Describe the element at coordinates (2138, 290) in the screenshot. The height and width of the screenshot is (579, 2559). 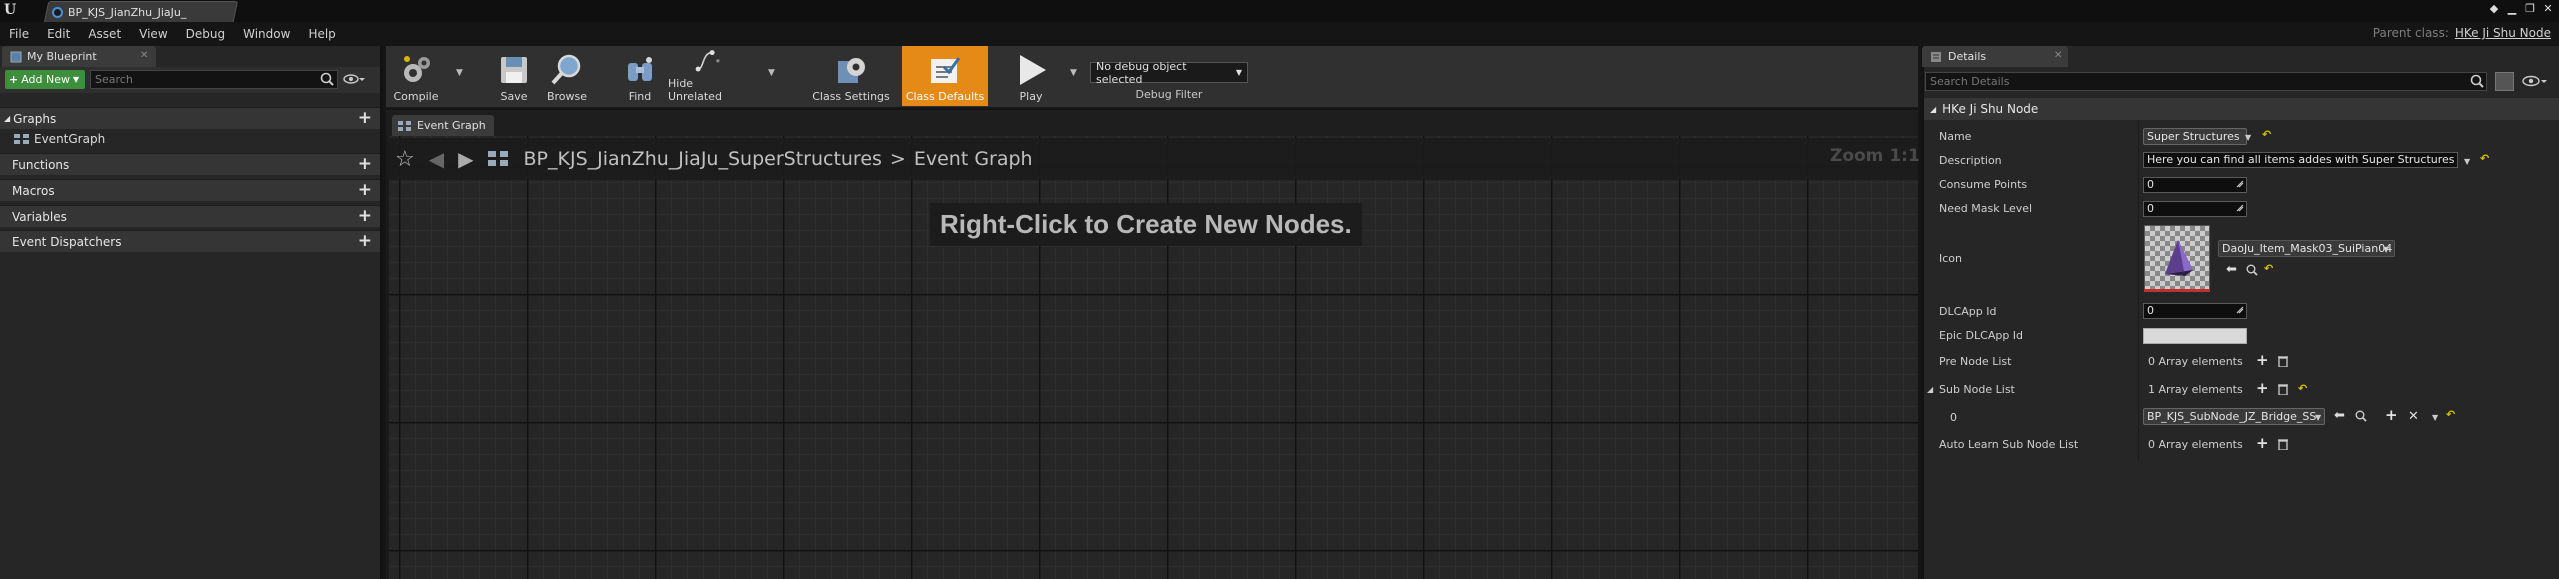
I see `property-column-divider` at that location.